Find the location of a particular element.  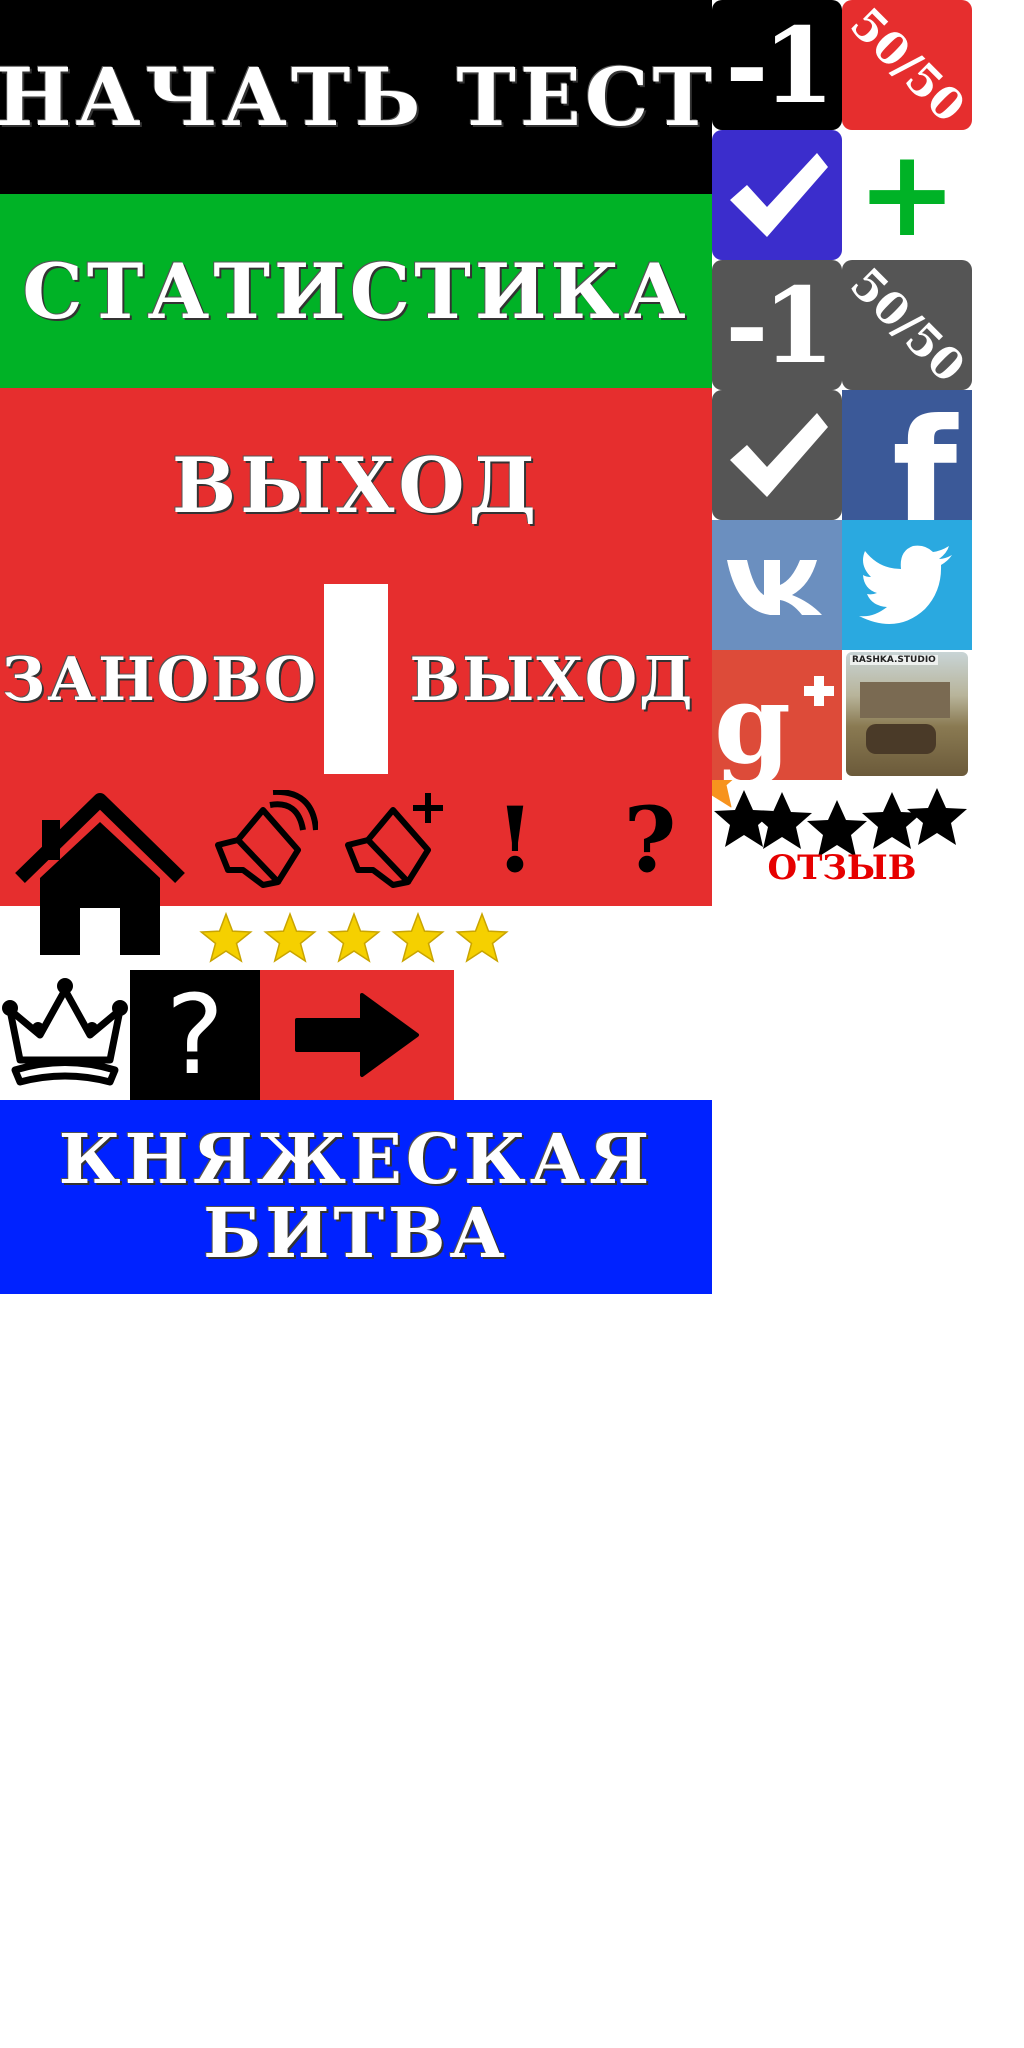

svg-text: g is located at coordinates (752, 719).